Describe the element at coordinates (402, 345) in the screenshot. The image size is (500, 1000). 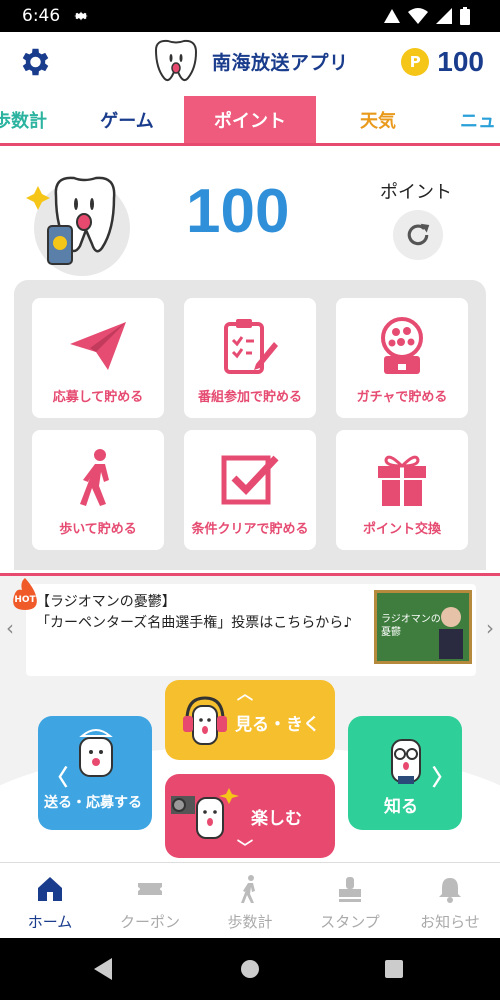
I see `gacha-machine-icon` at that location.